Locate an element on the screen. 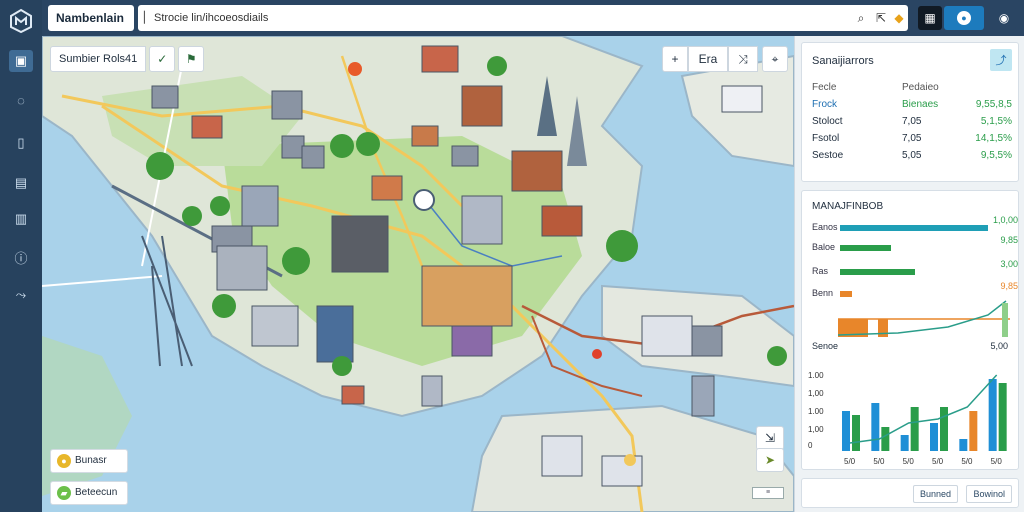 The height and width of the screenshot is (512, 1024). y-axis: 1.00 1,00 1.00 1,00 0 is located at coordinates (823, 411).